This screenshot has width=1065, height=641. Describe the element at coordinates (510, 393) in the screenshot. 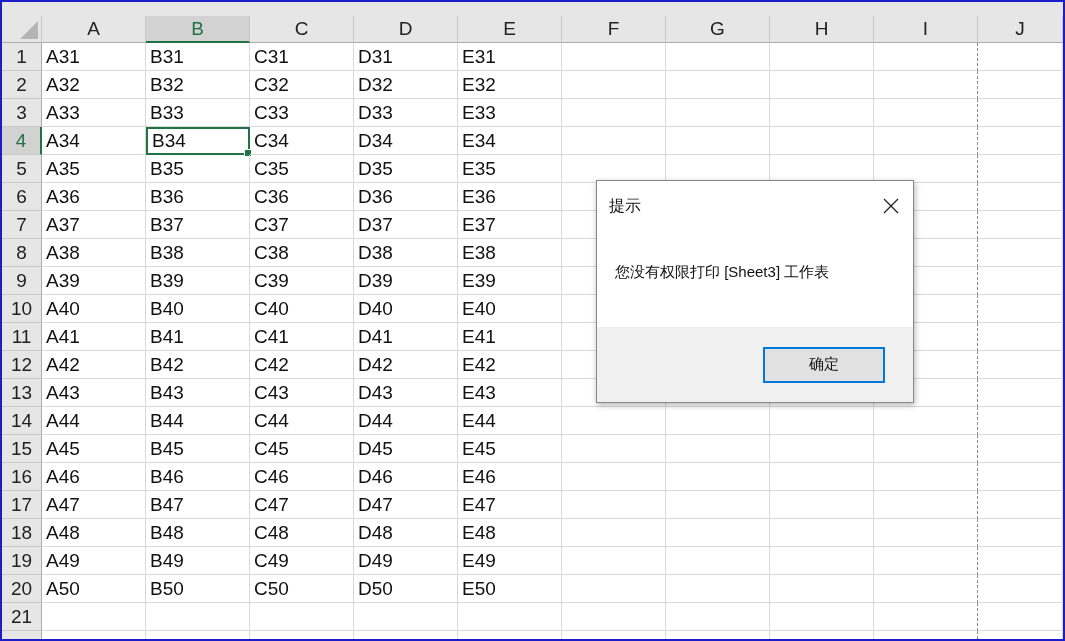

I see `table-cell: E43` at that location.